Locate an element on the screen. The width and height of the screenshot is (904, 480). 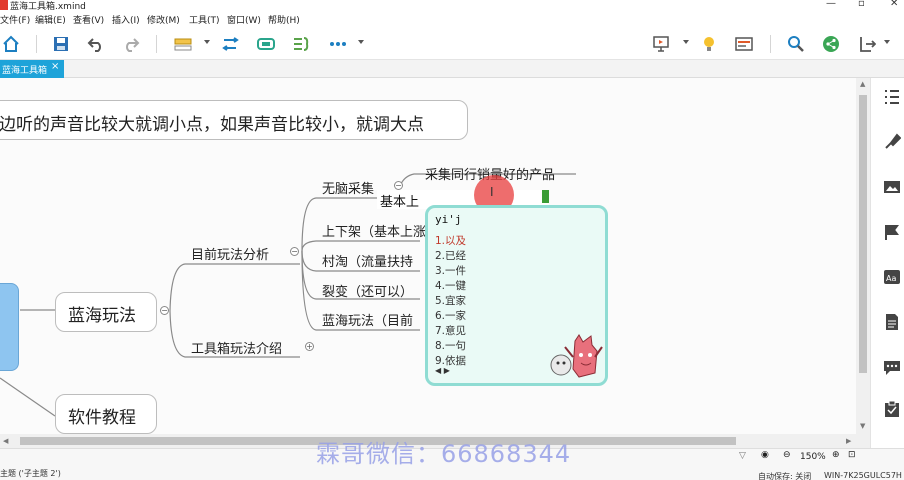
format-brush-icon is located at coordinates (892, 142).